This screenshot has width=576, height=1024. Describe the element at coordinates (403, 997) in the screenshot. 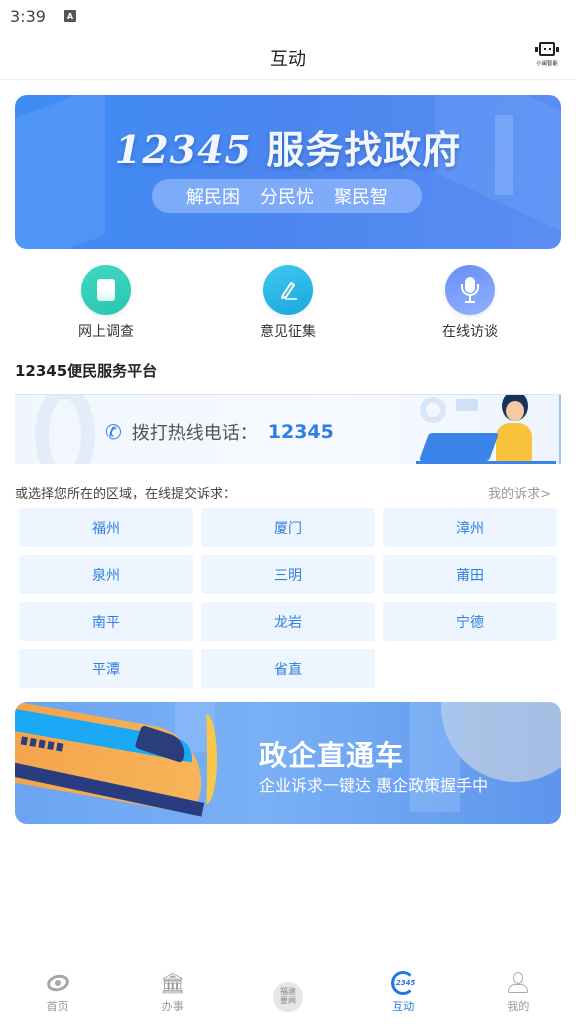

I see `tab-interaction: 12345 互动` at that location.